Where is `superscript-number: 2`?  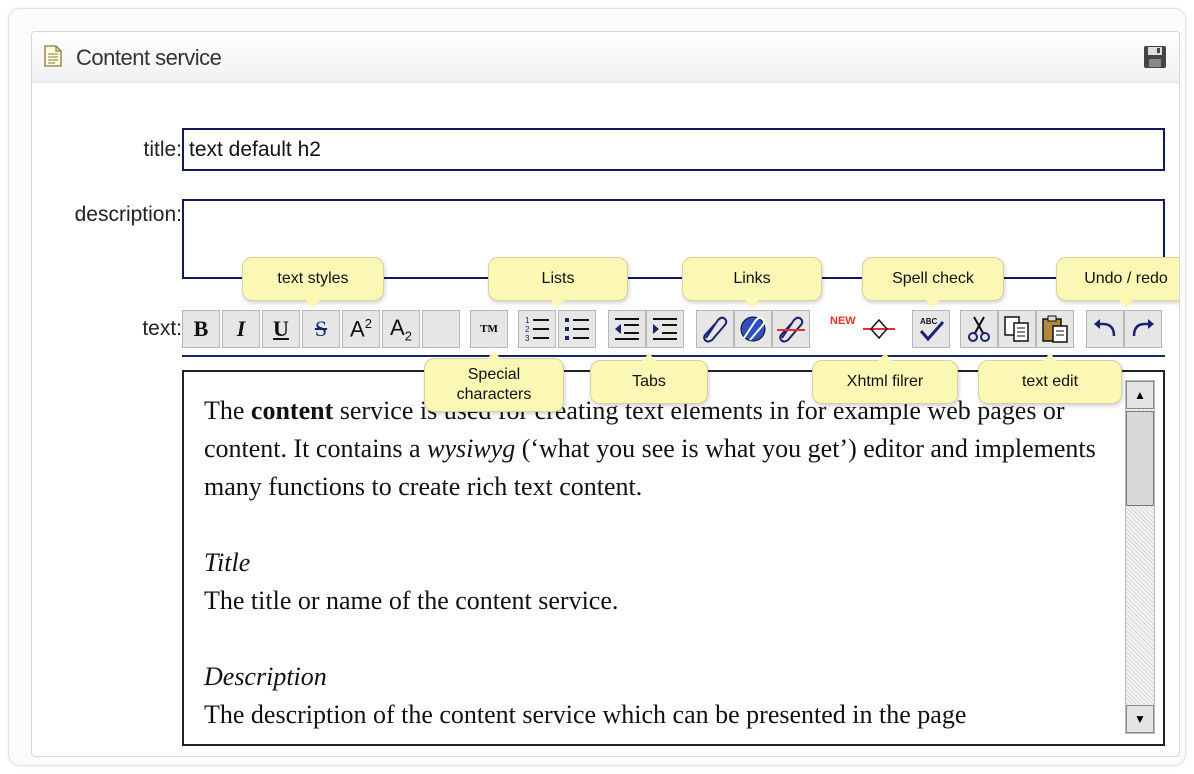
superscript-number: 2 is located at coordinates (368, 323).